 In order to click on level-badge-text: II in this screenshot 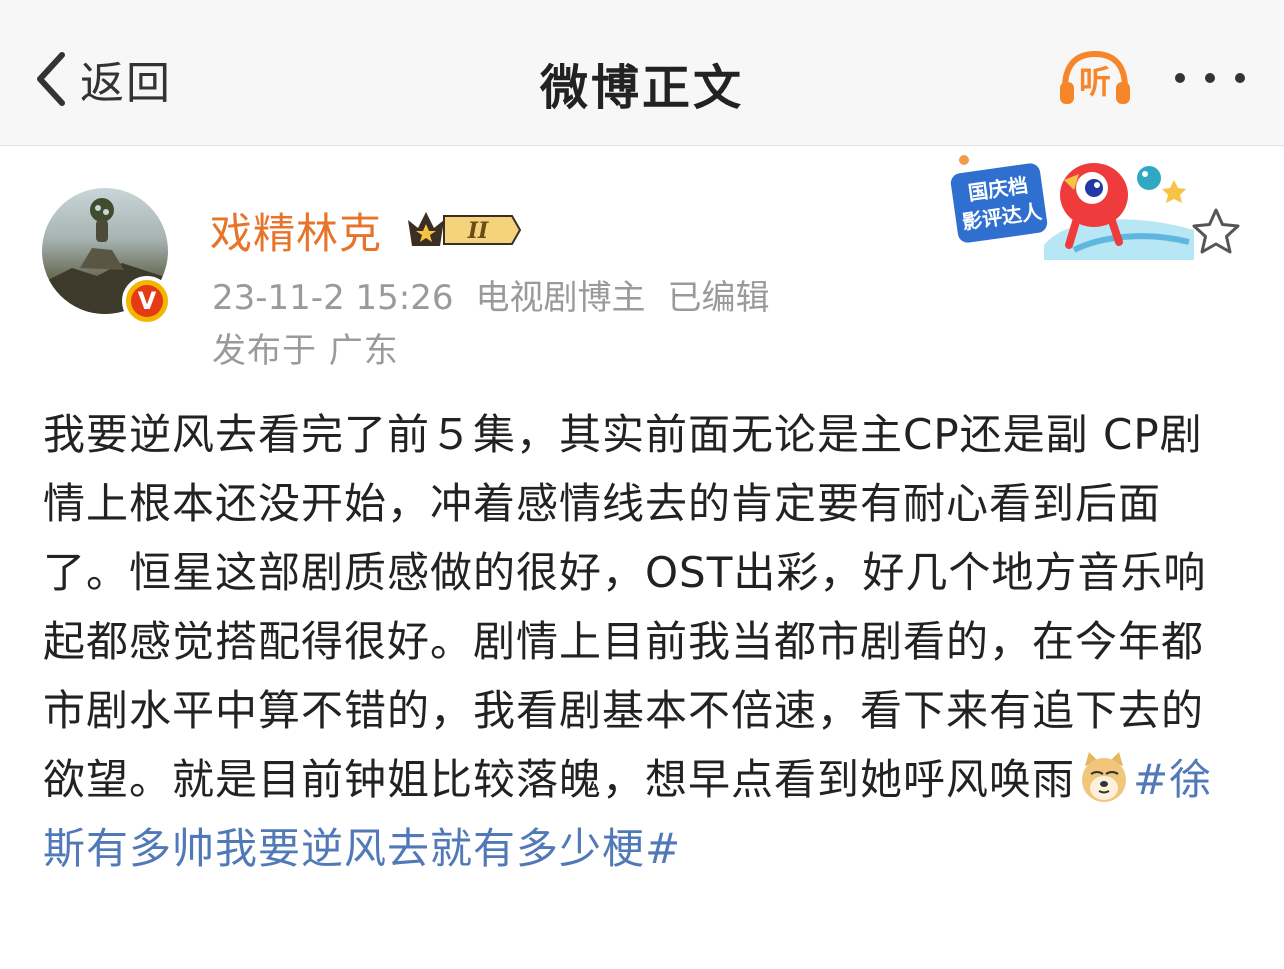, I will do `click(478, 231)`.